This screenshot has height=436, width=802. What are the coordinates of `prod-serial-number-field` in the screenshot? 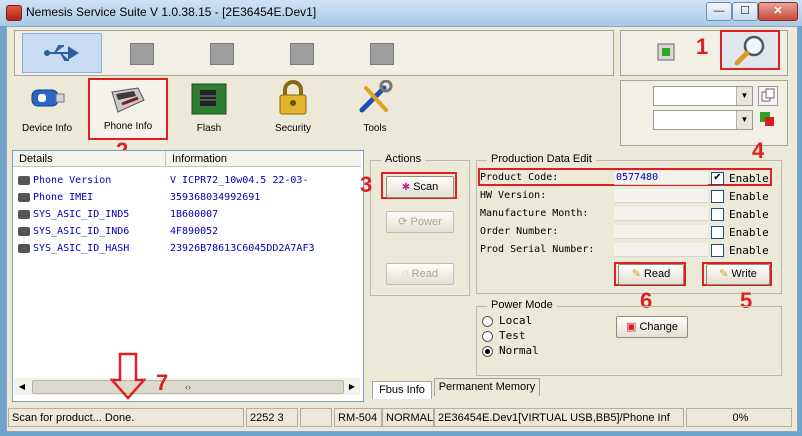 It's located at (661, 250).